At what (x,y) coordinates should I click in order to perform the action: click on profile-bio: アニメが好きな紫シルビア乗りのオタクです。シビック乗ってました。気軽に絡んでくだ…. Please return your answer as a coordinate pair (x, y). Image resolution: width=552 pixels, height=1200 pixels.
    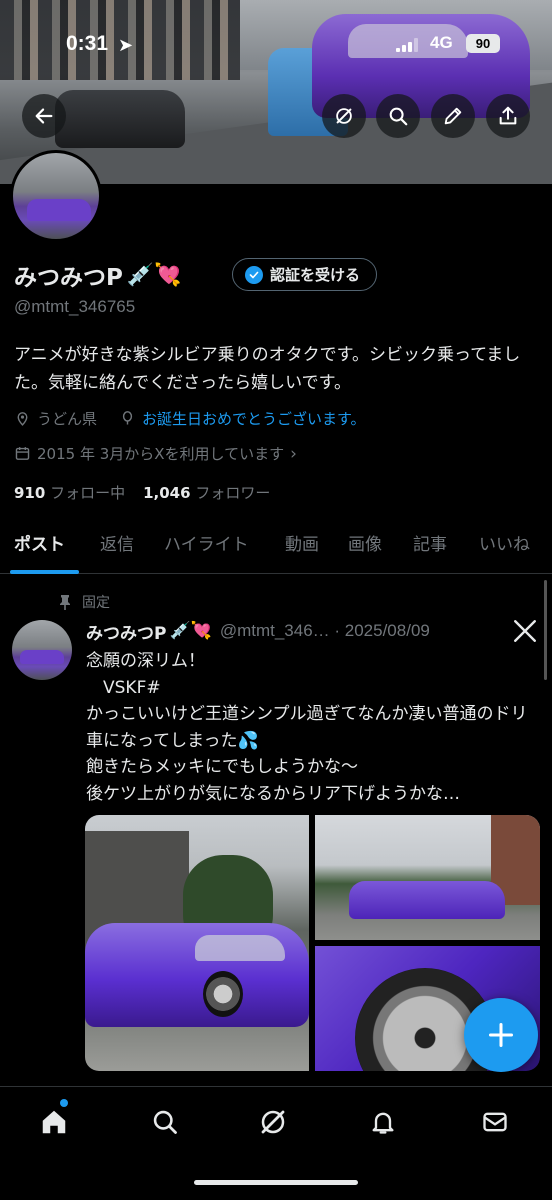
    Looking at the image, I should click on (267, 369).